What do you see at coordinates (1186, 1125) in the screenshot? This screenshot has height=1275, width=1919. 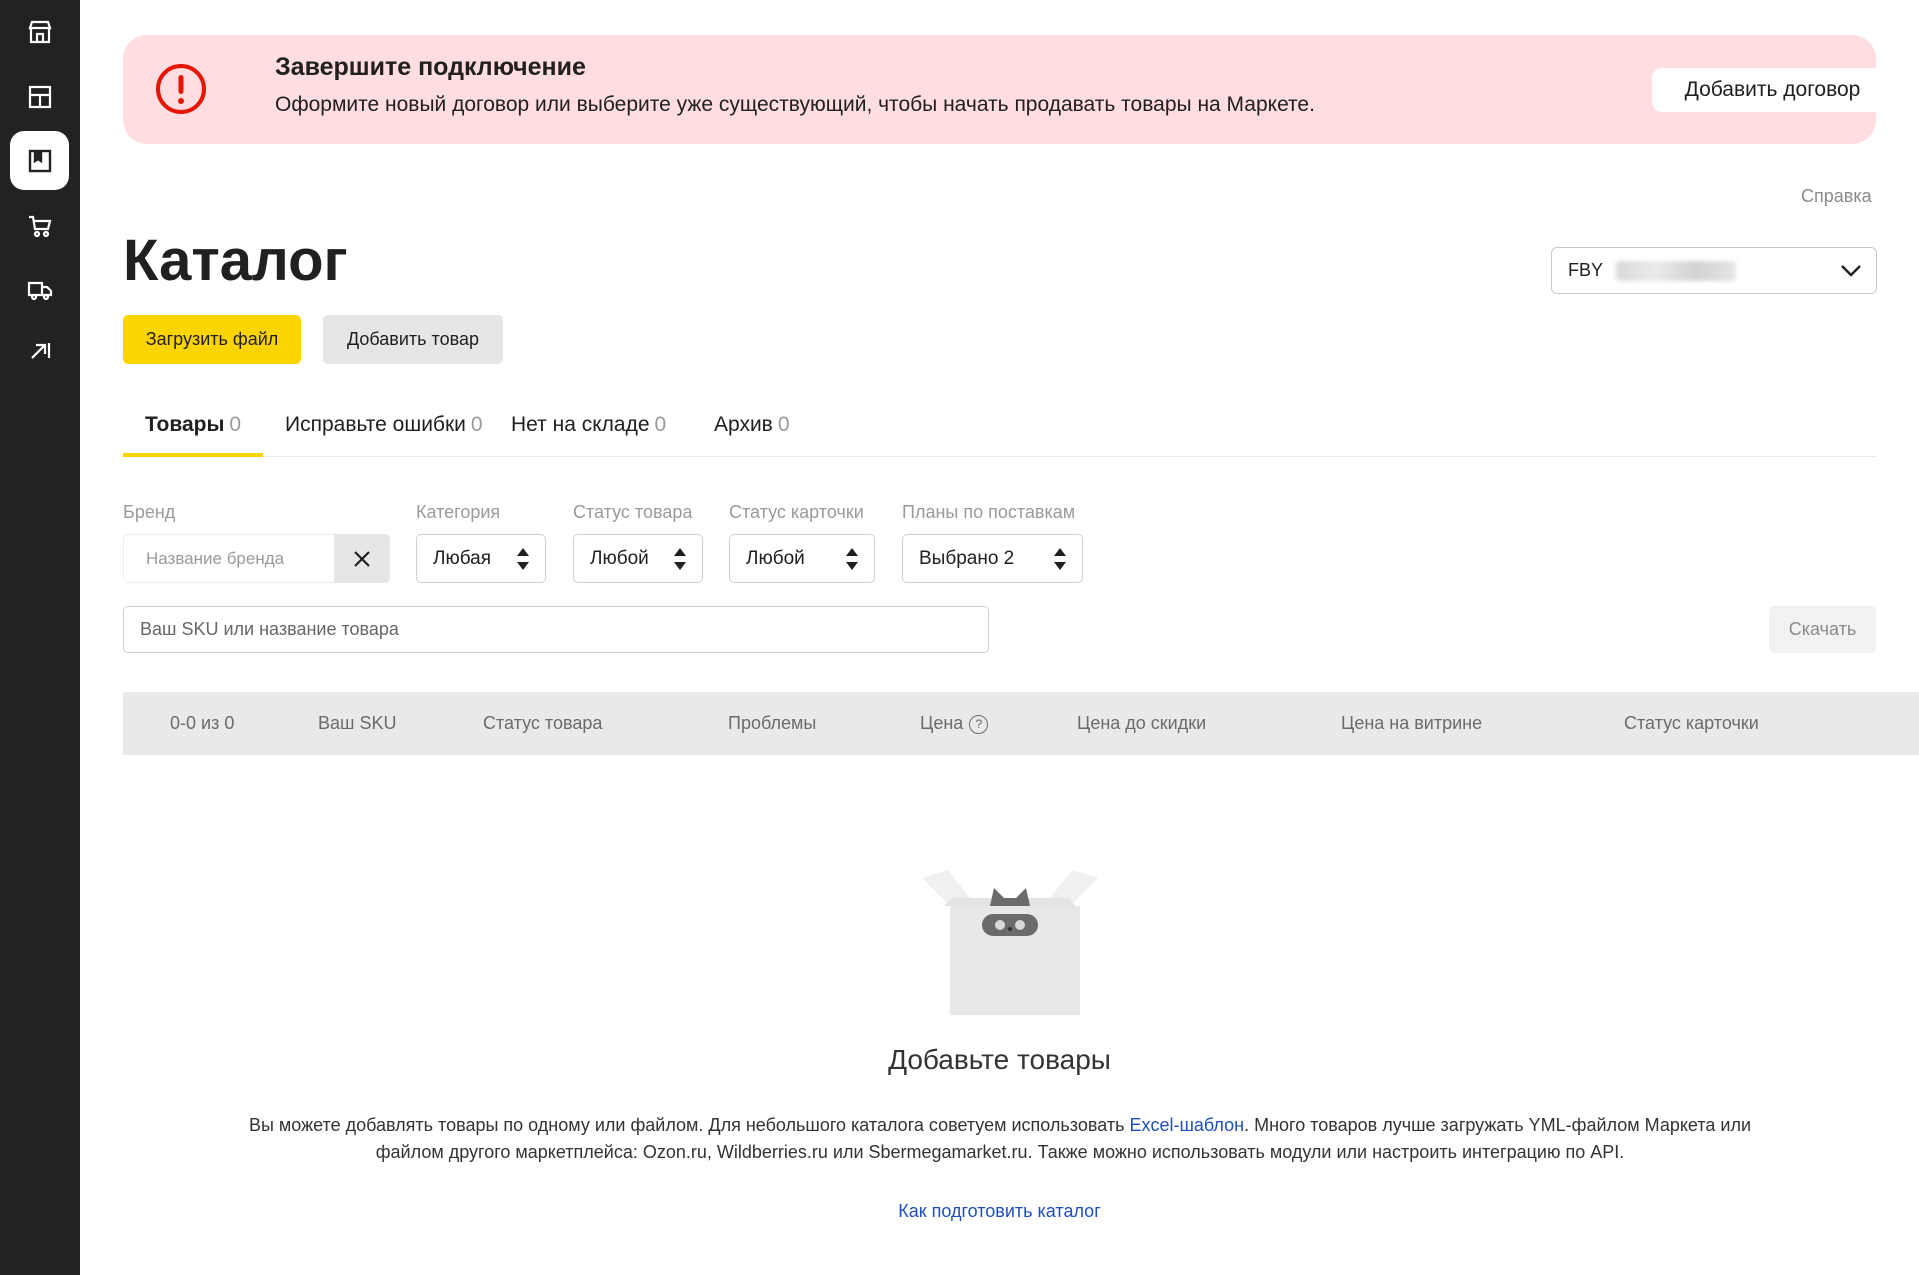 I see `excel-template-link: Excel-шаблон` at bounding box center [1186, 1125].